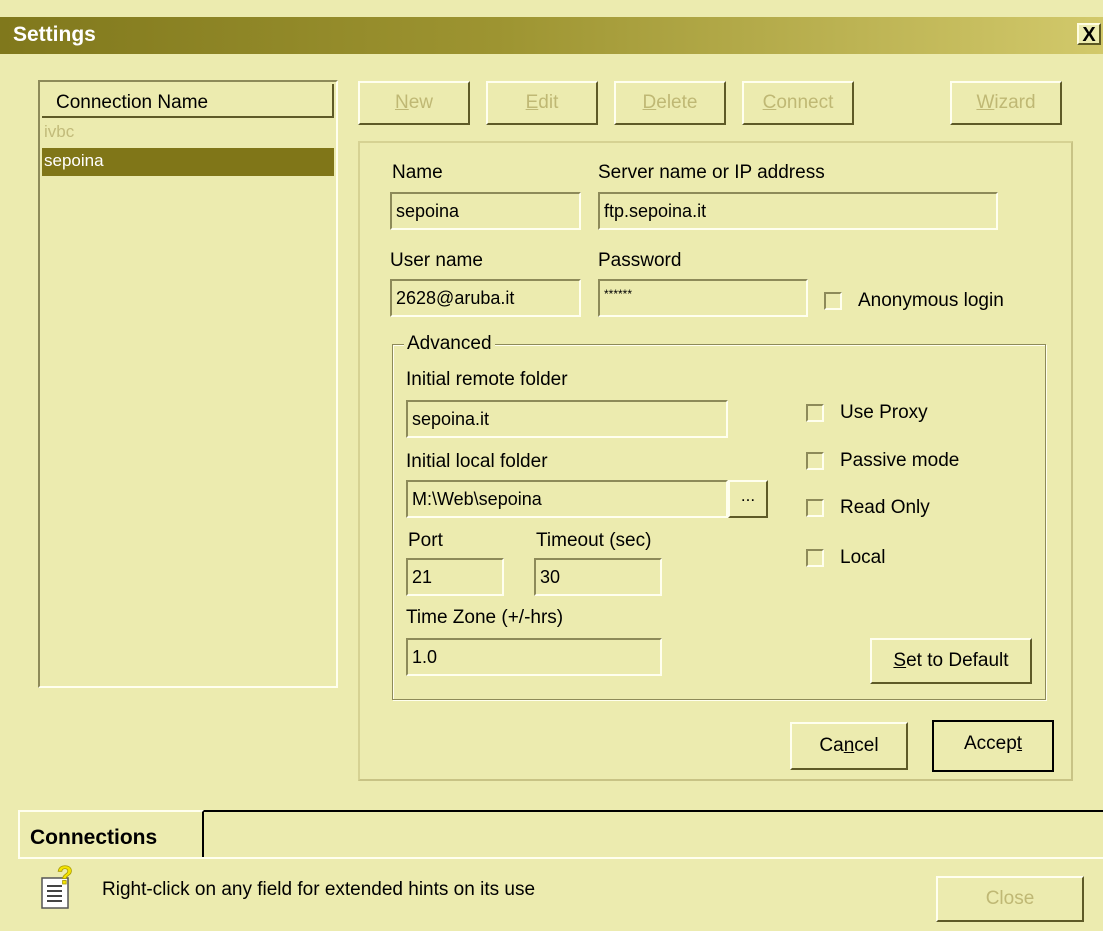 Image resolution: width=1103 pixels, height=931 pixels. I want to click on cancel-mnemonic: n, so click(849, 745).